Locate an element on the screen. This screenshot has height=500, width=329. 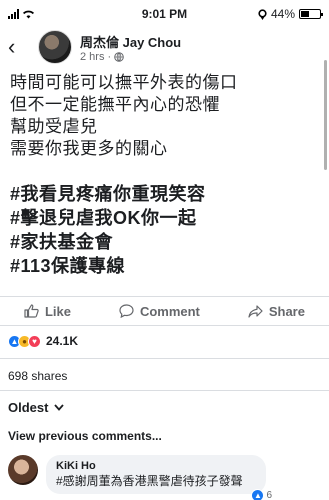
chevron-left-icon: ‹ is located at coordinates (19, 47).